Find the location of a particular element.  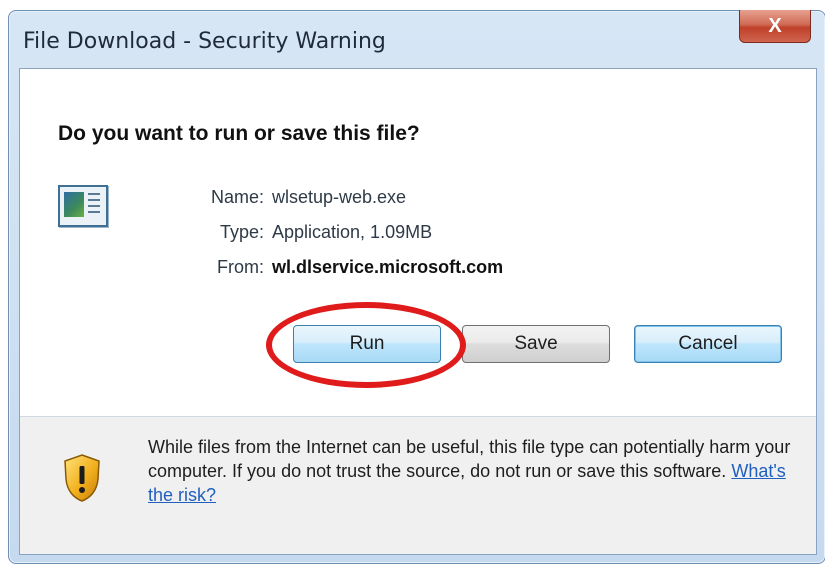

close-button: X is located at coordinates (775, 26).